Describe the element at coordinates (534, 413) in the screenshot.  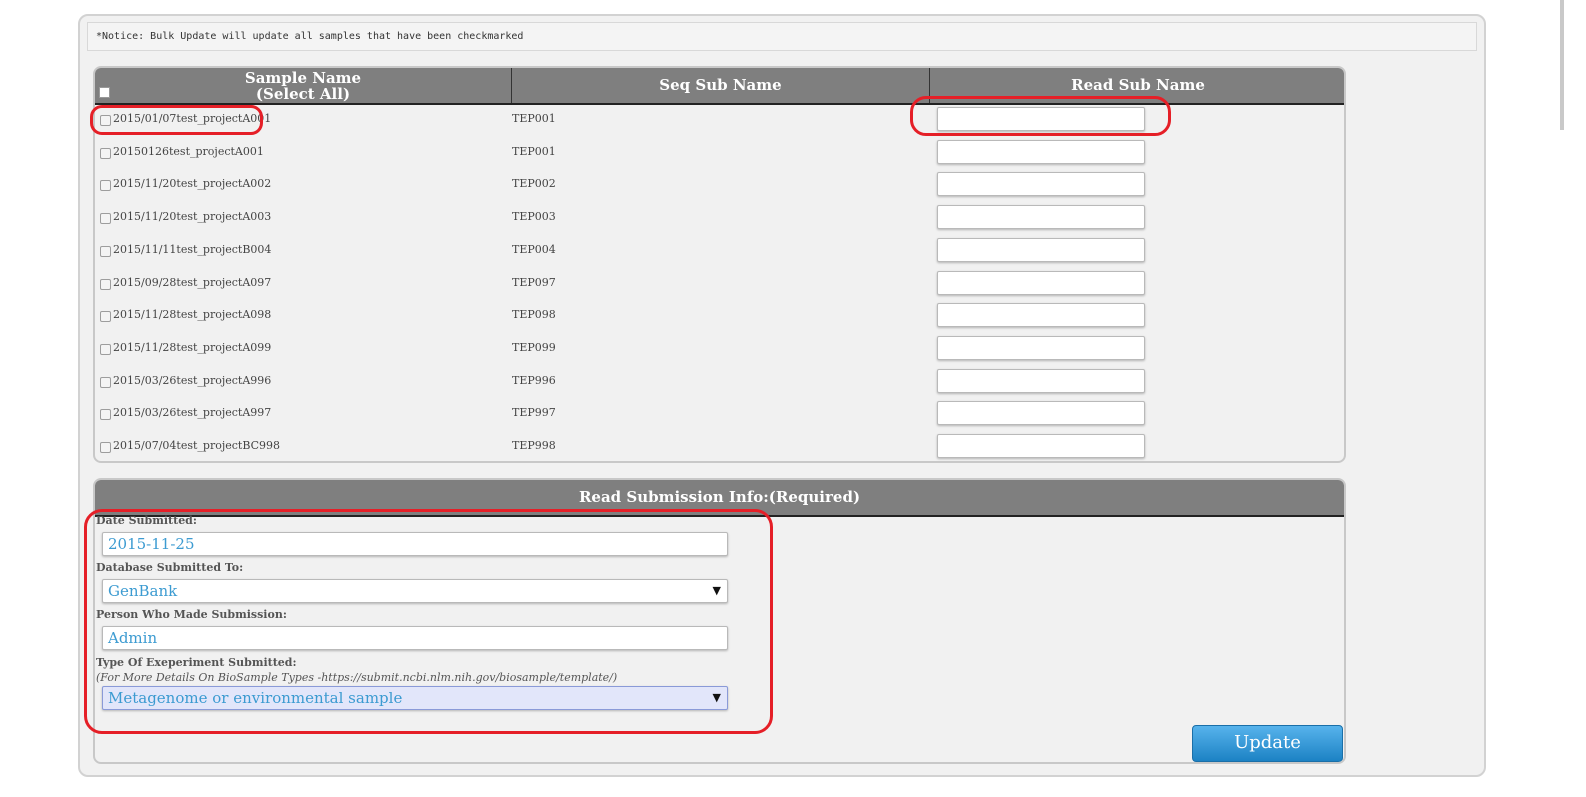
I see `seq-sub-name: TEP997` at that location.